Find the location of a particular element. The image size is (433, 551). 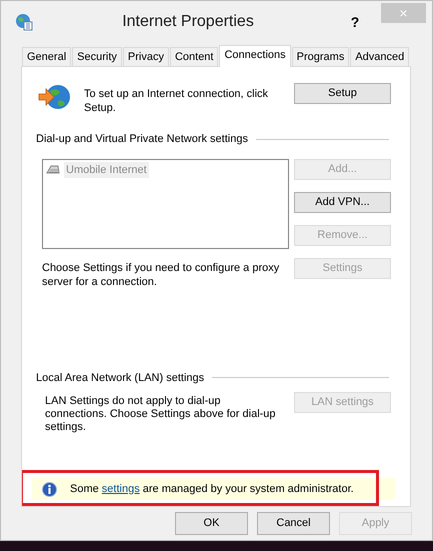

help-button: ? is located at coordinates (355, 22).